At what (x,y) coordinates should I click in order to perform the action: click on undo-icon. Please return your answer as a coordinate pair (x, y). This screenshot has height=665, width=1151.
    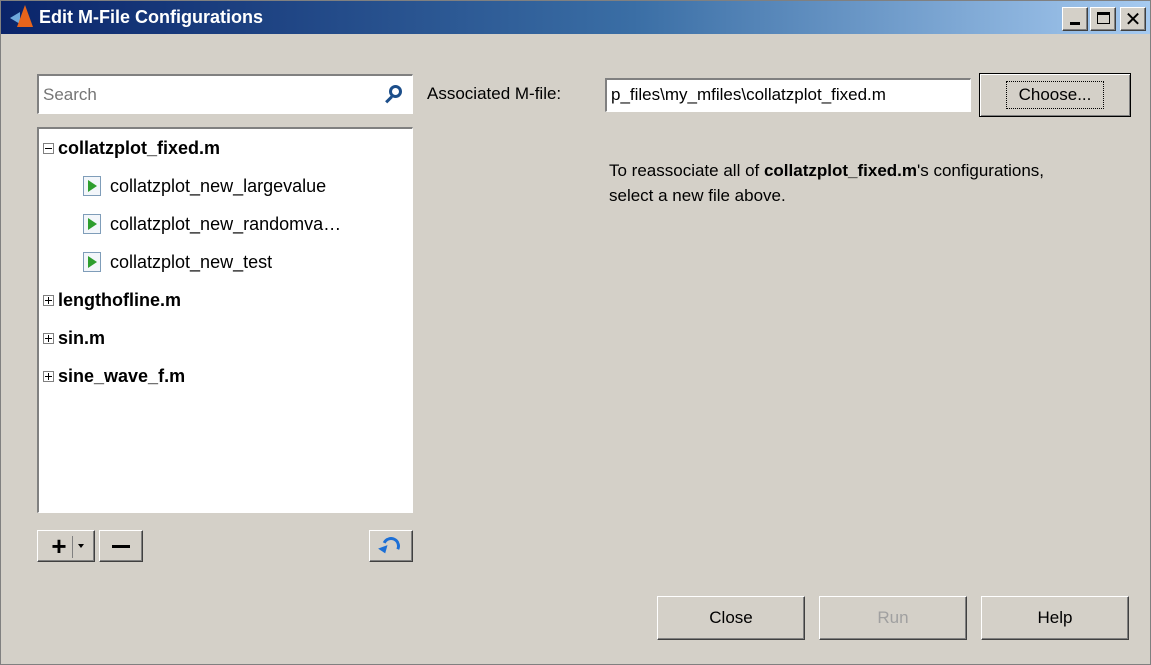
    Looking at the image, I should click on (391, 546).